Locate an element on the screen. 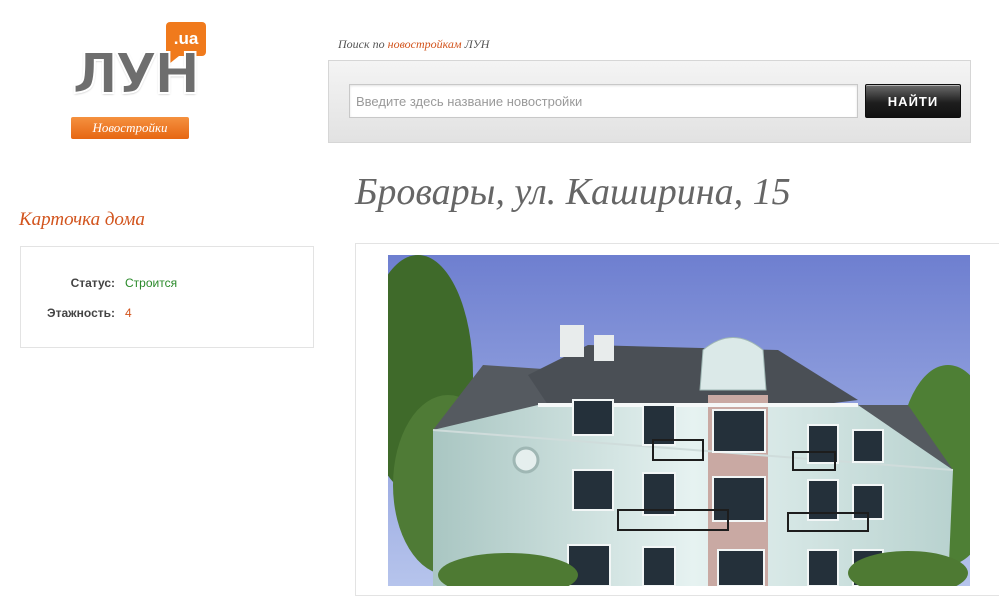  search-input is located at coordinates (603, 101).